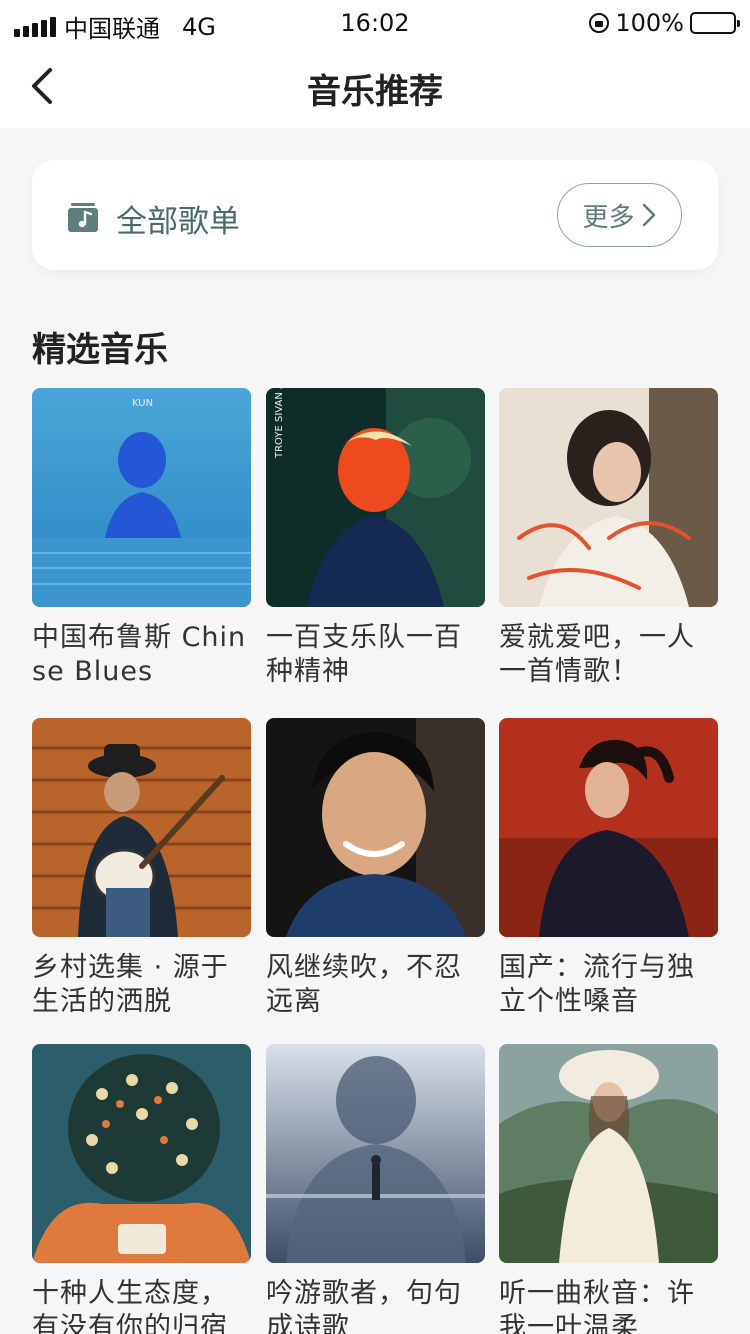 The height and width of the screenshot is (1334, 750). What do you see at coordinates (141, 497) in the screenshot?
I see `cover-image: KUN` at bounding box center [141, 497].